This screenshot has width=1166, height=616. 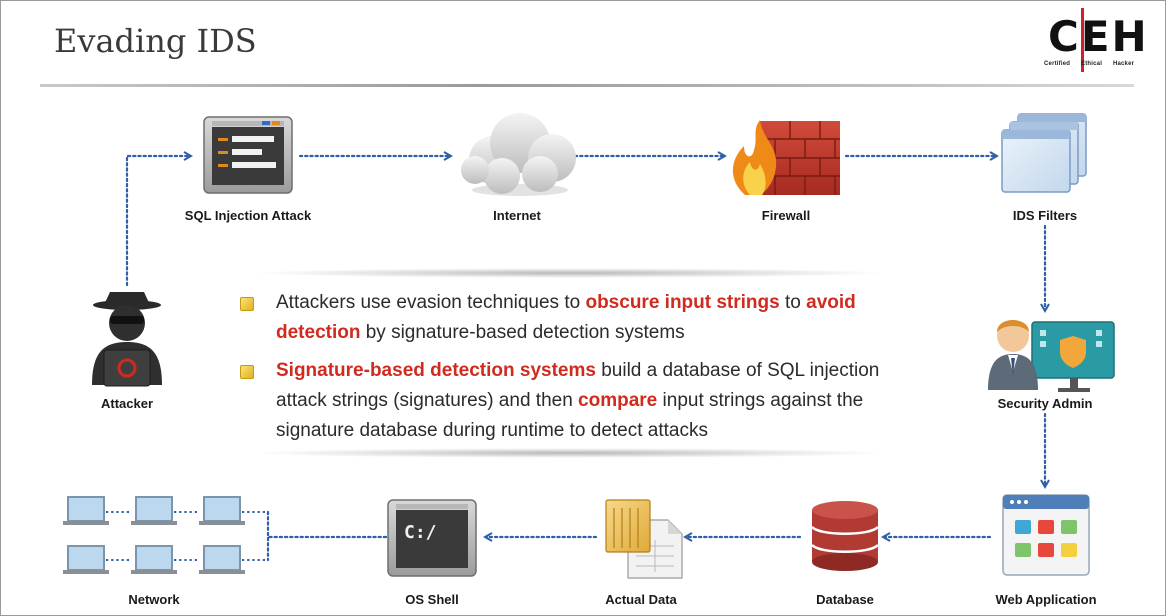 What do you see at coordinates (570, 273) in the screenshot?
I see `panel-shadow-top` at bounding box center [570, 273].